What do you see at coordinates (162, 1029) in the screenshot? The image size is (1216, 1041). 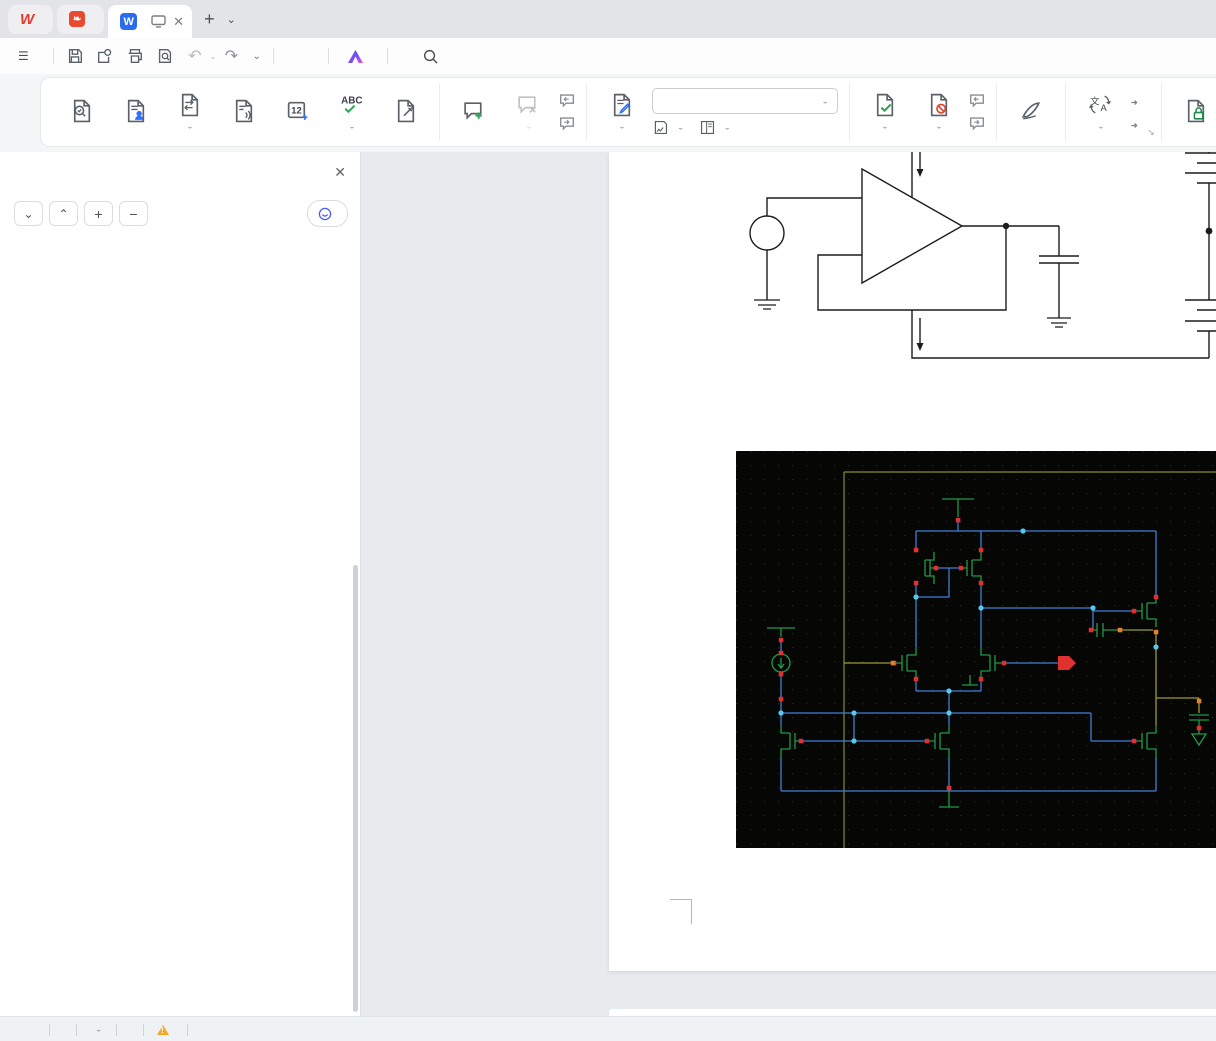 I see `warning-icon` at bounding box center [162, 1029].